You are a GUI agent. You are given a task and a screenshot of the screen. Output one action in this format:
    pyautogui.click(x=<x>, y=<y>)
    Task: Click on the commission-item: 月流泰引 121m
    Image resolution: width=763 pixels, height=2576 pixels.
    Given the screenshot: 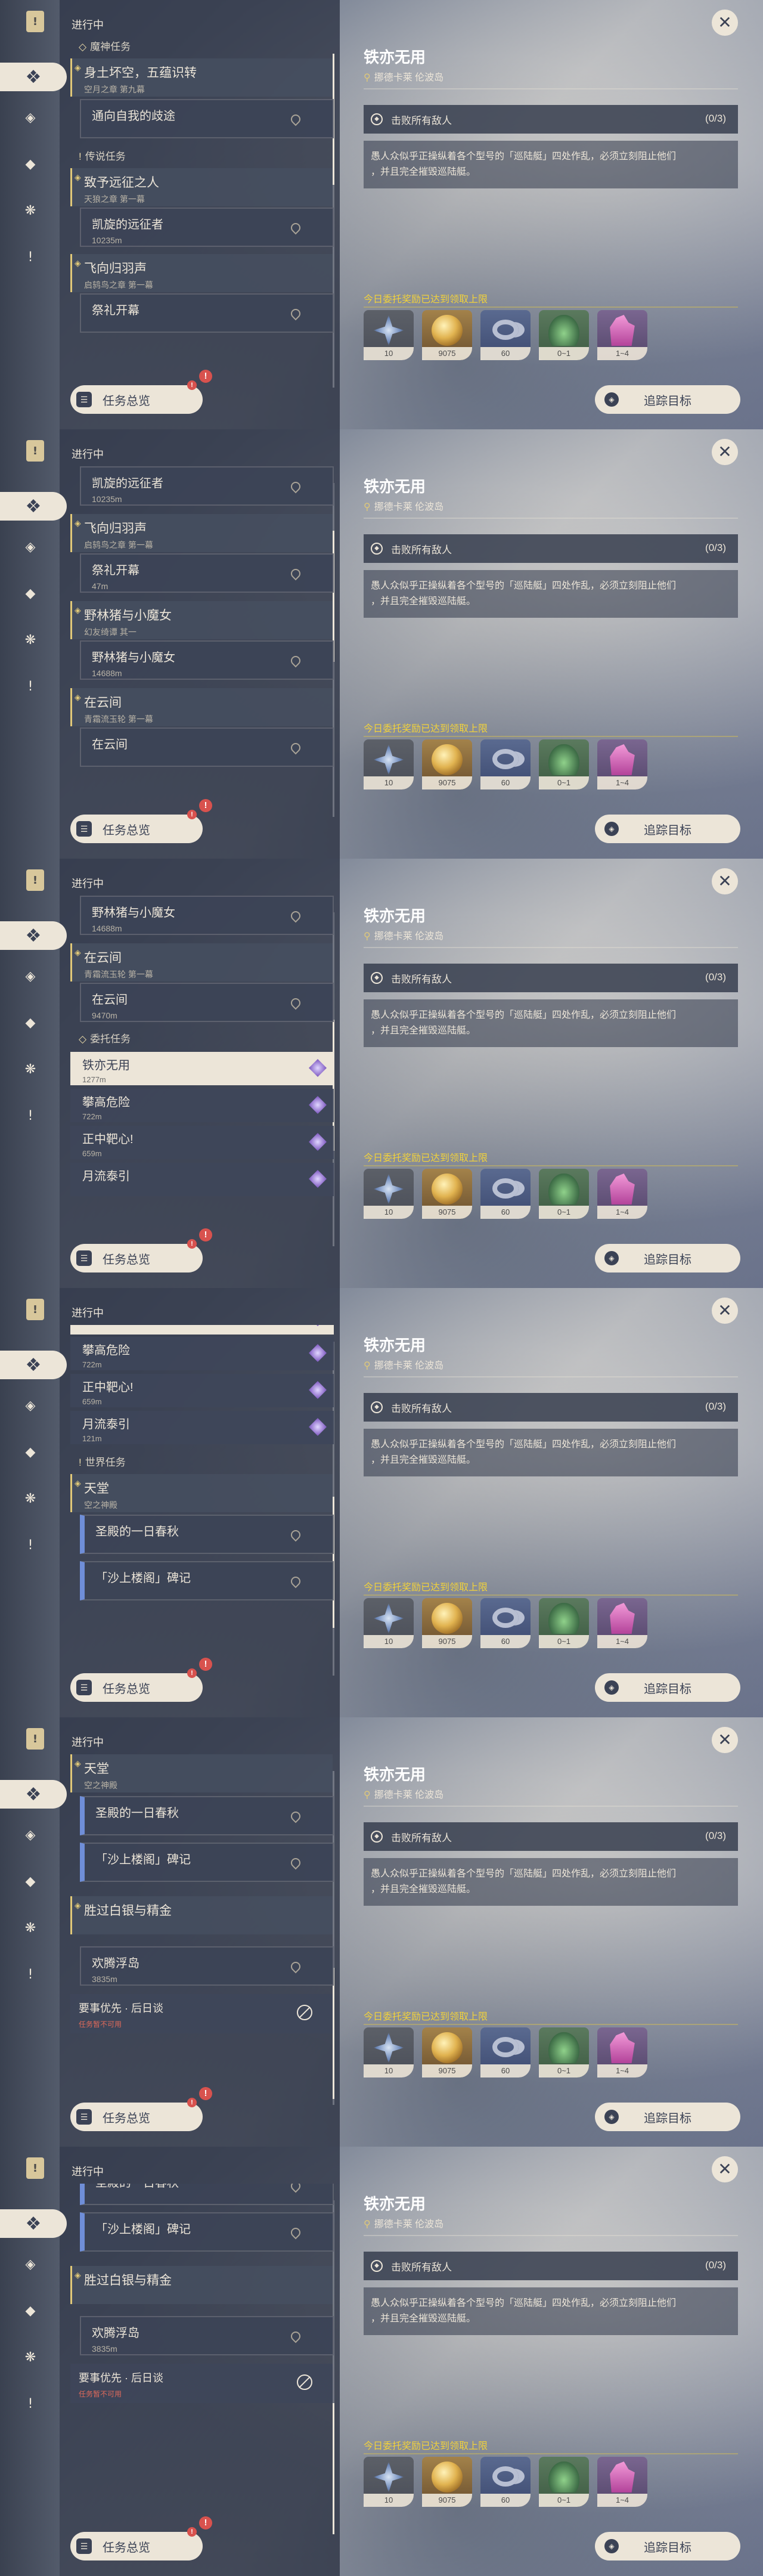 What is the action you would take?
    pyautogui.click(x=202, y=1428)
    